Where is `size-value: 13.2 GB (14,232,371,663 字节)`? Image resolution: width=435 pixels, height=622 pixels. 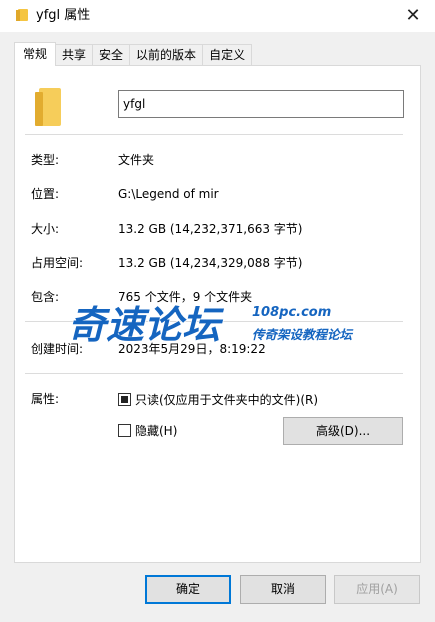
size-value: 13.2 GB (14,232,371,663 字节) is located at coordinates (210, 229).